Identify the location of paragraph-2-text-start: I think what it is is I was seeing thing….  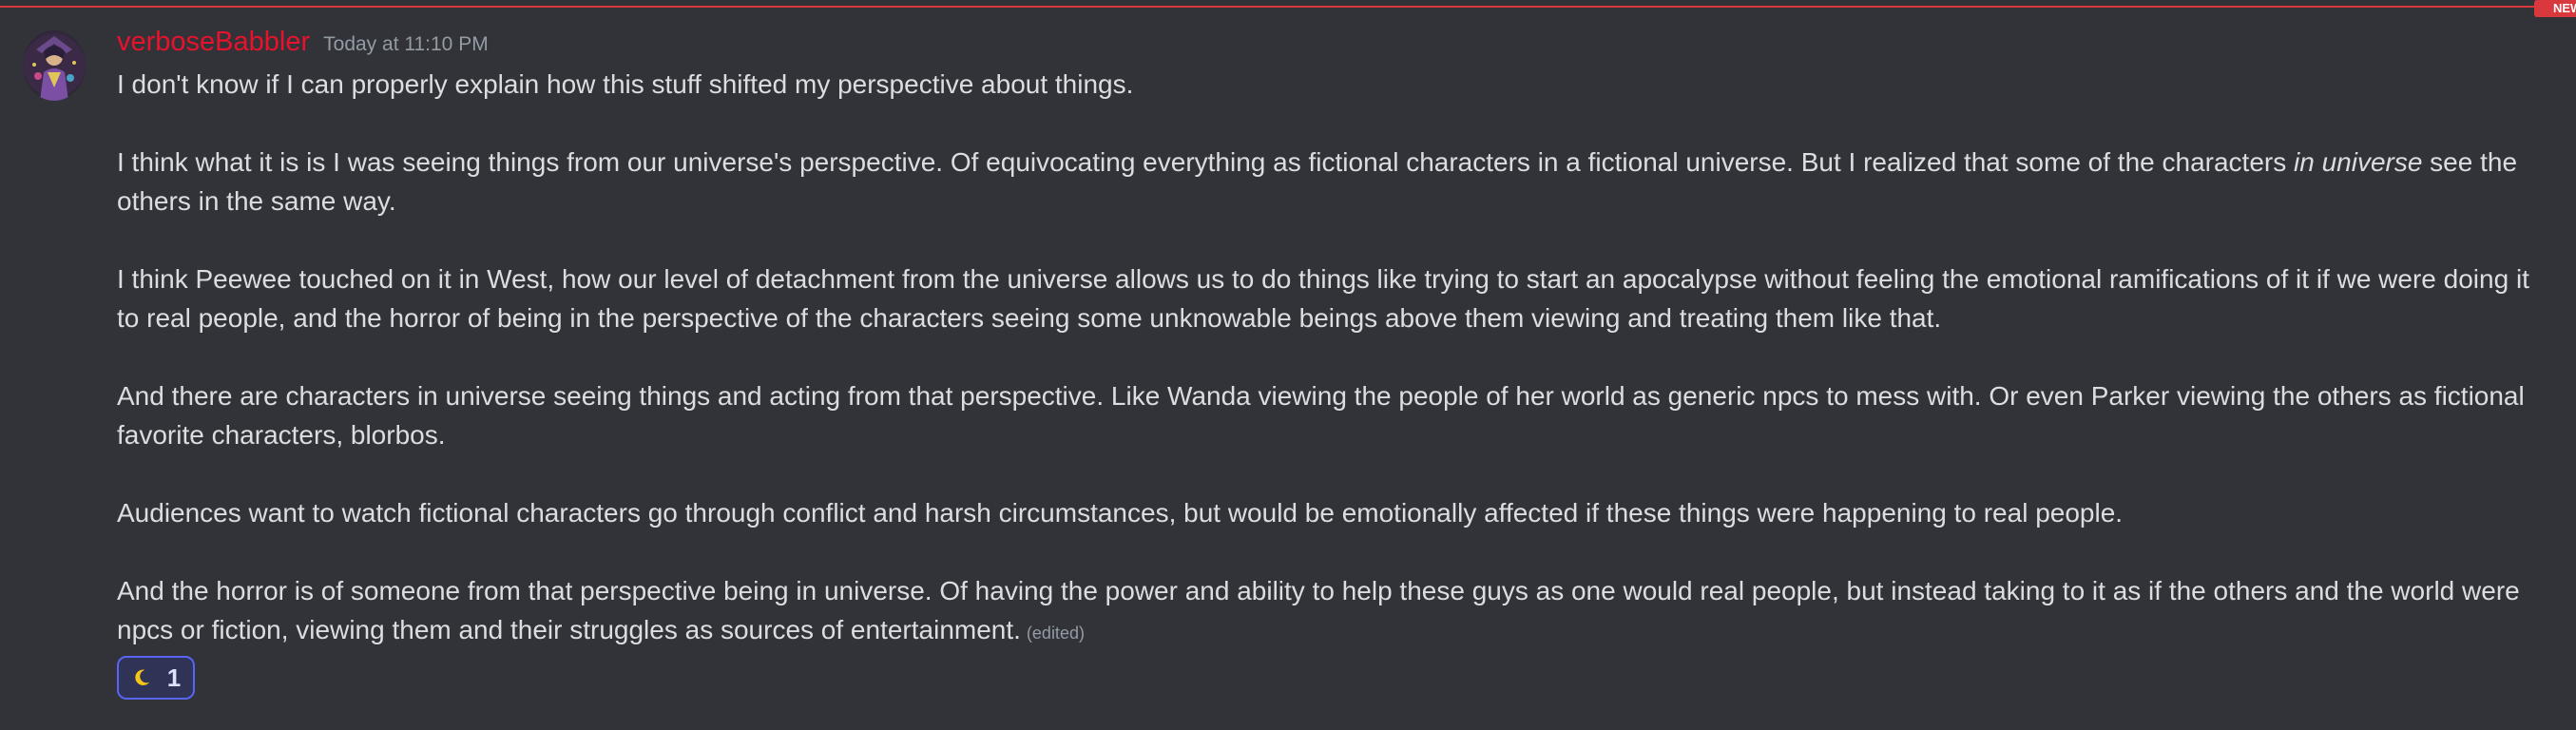
(1205, 162).